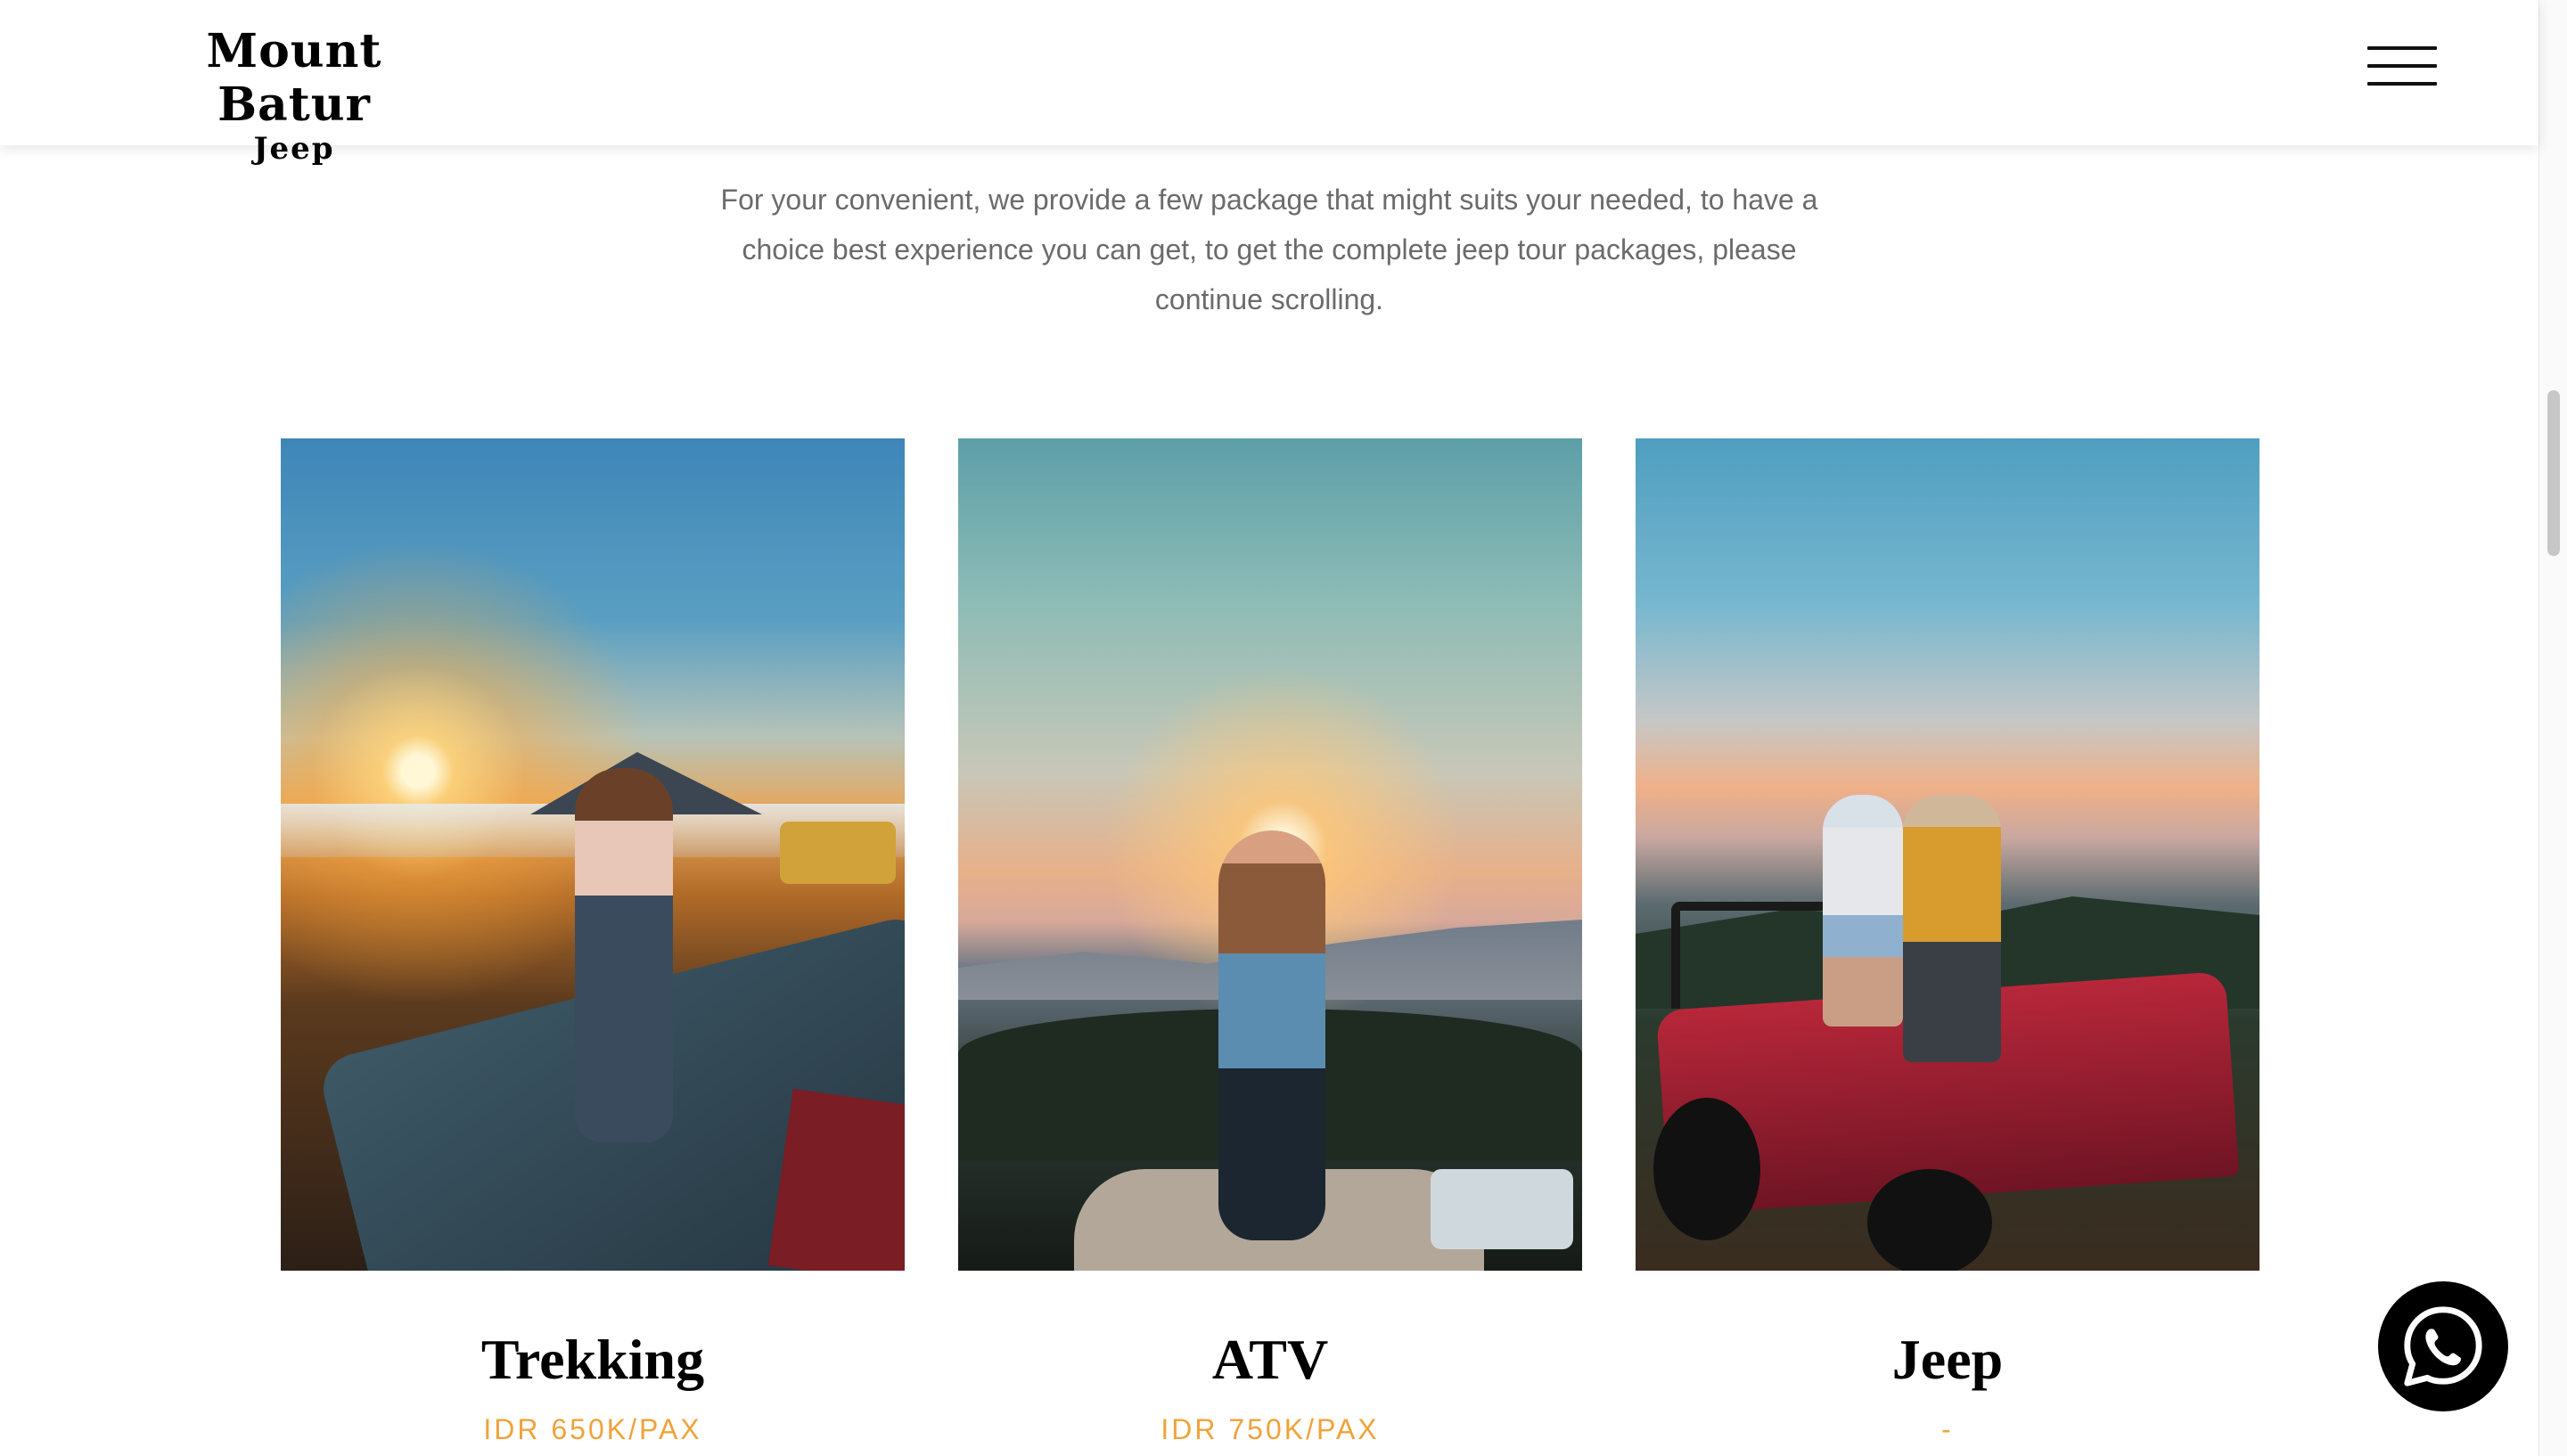 The height and width of the screenshot is (1456, 2567). I want to click on trekking-photo, so click(593, 855).